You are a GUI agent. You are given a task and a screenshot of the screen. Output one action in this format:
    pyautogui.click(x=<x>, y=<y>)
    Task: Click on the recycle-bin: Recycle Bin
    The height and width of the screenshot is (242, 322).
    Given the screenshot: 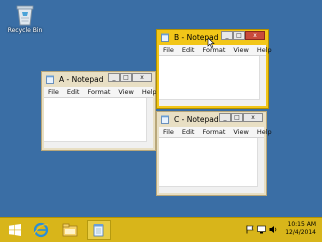 What is the action you would take?
    pyautogui.click(x=25, y=19)
    